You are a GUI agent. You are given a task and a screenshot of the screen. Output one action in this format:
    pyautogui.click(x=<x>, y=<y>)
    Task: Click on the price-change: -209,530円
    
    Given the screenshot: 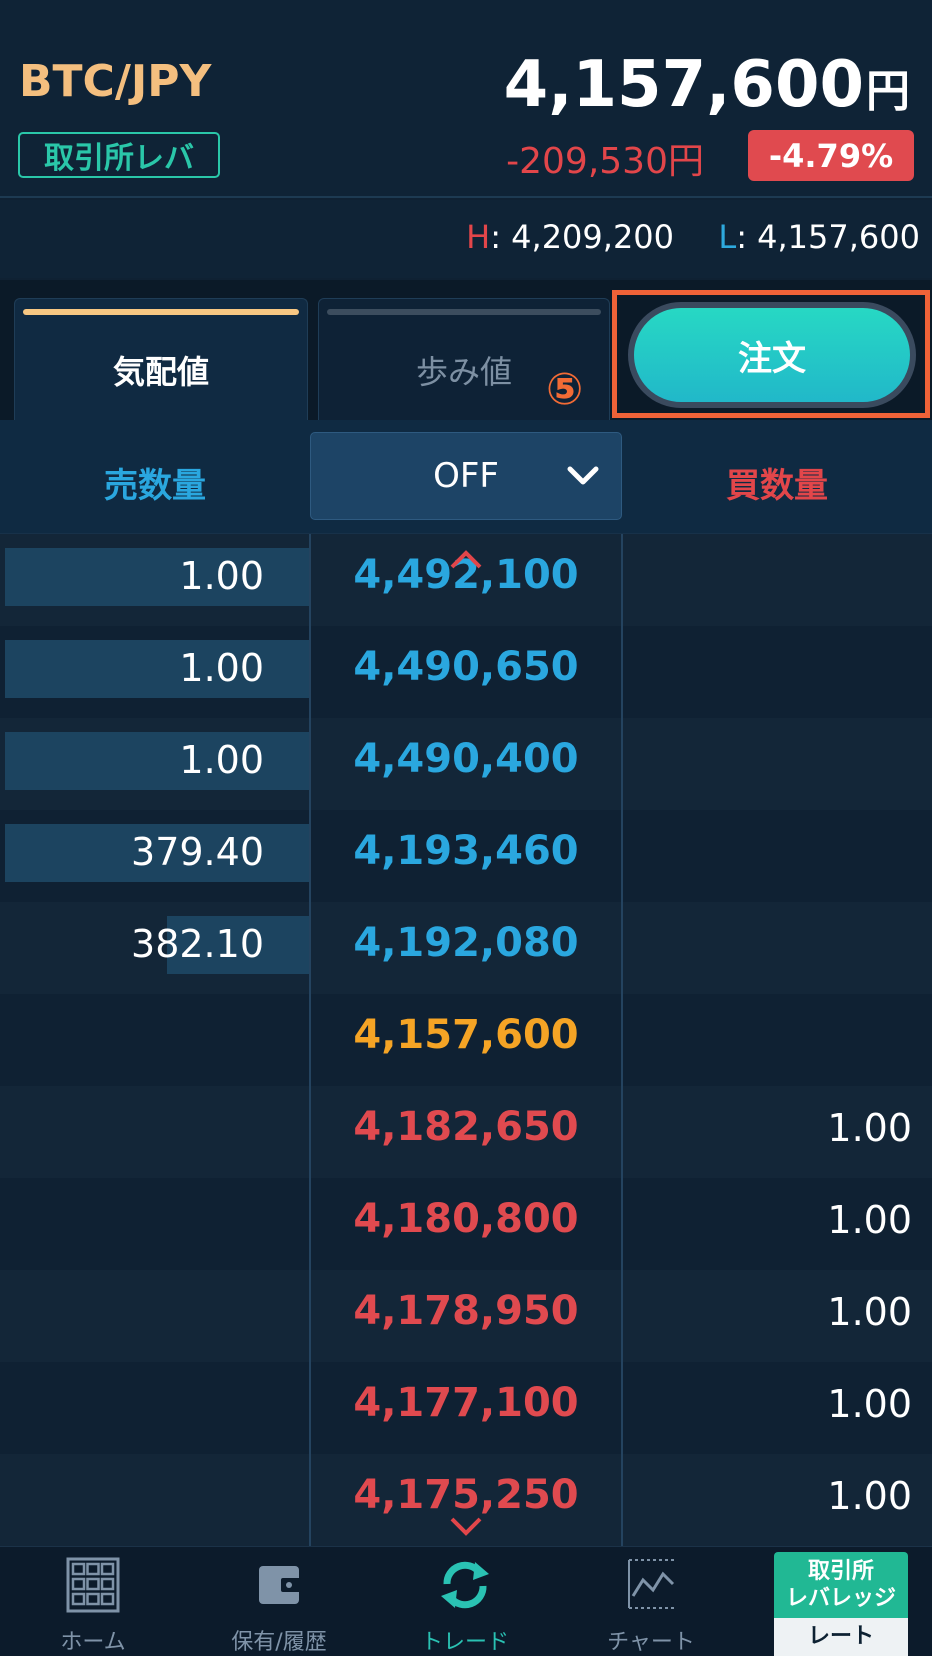 What is the action you would take?
    pyautogui.click(x=605, y=161)
    